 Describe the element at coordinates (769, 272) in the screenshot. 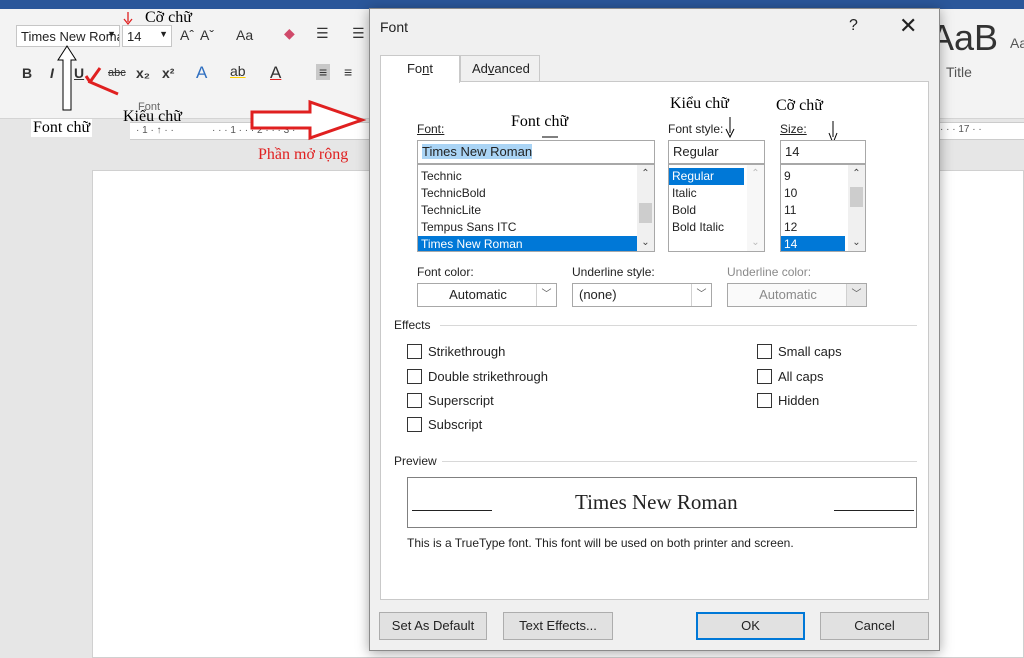

I see `underline-color-label: Underline color:` at that location.